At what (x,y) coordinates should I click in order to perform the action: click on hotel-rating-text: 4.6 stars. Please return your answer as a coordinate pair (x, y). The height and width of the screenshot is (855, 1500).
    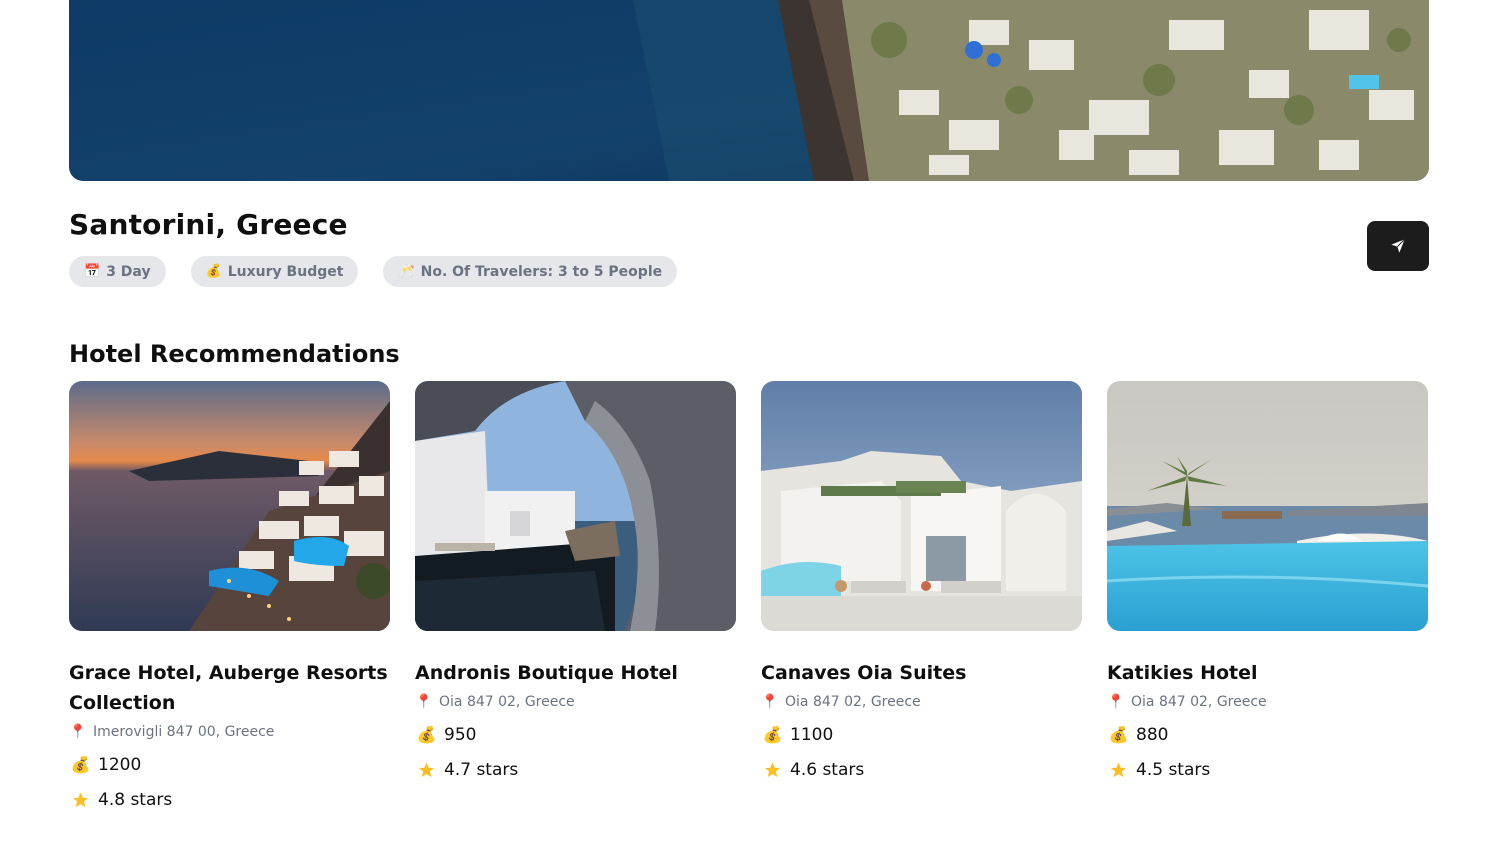
    Looking at the image, I should click on (827, 770).